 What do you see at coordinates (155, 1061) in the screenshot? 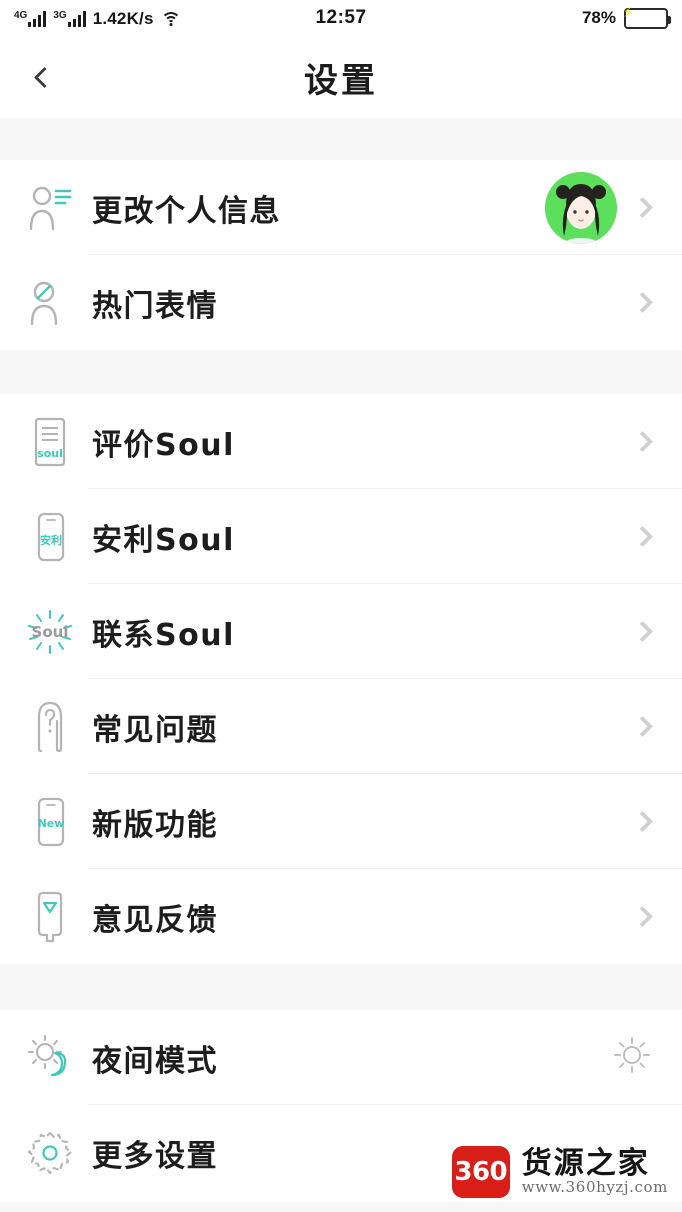
I see `row-label: 夜间模式` at bounding box center [155, 1061].